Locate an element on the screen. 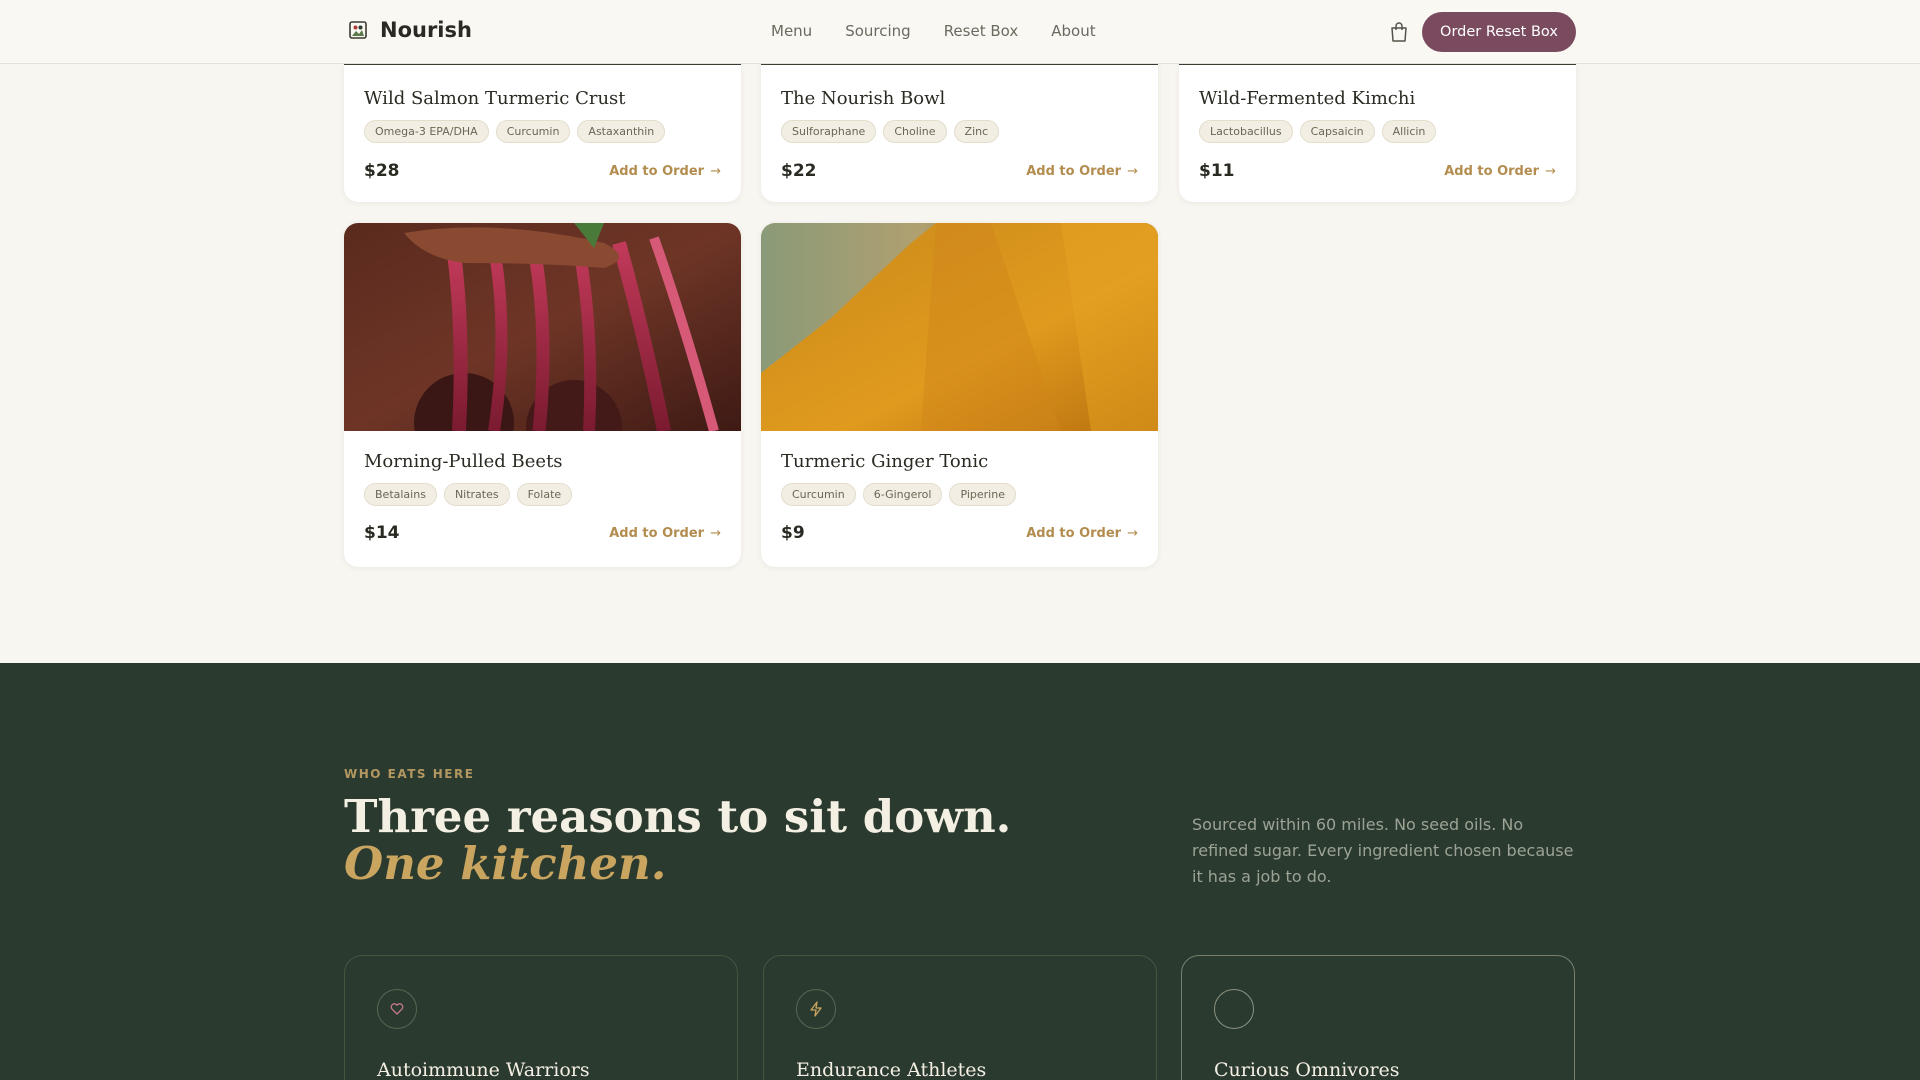  dish-name: Wild-Fermented Kimchi is located at coordinates (1307, 98).